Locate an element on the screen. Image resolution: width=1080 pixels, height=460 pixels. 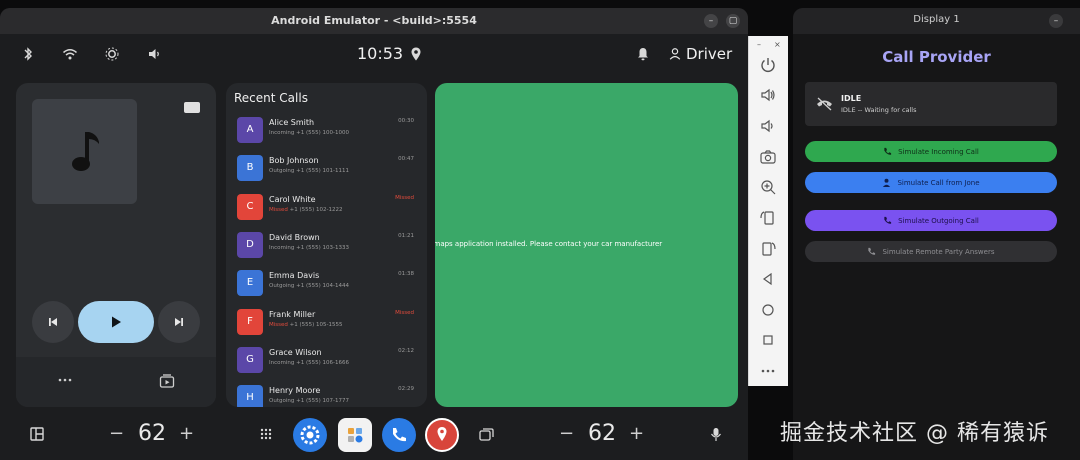
call-number: +1 (555) 102-1222 is located at coordinates (316, 209).